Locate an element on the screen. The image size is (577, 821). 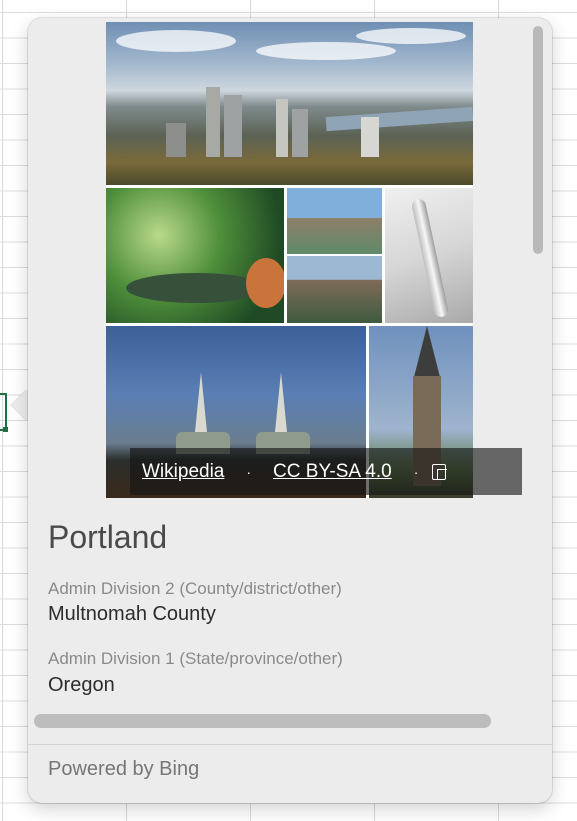
wikipedia-link: Wikipedia is located at coordinates (183, 472).